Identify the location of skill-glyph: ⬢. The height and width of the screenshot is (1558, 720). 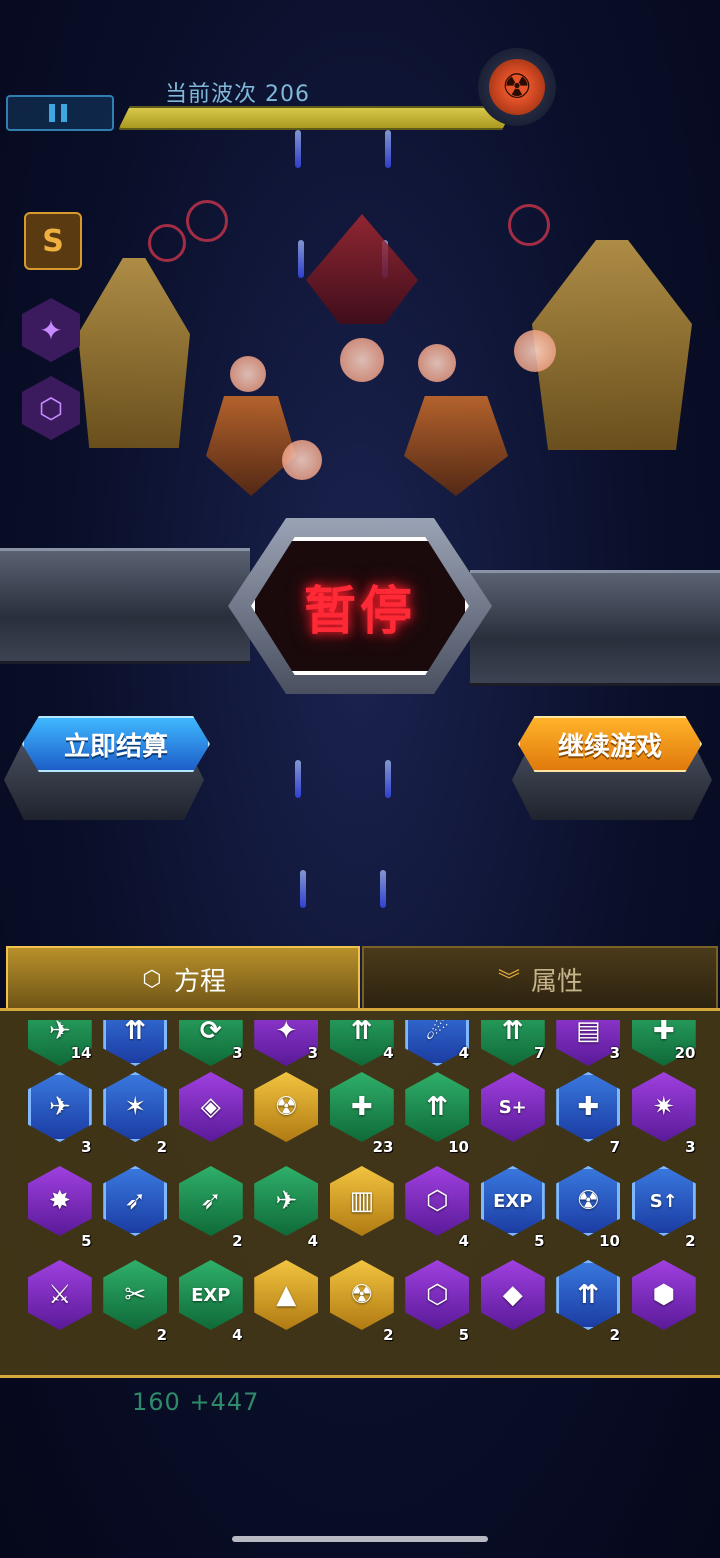
(664, 1295).